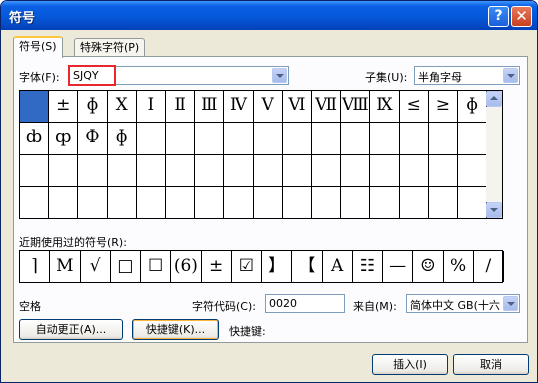  I want to click on recent-symbol-cell: 】, so click(277, 266).